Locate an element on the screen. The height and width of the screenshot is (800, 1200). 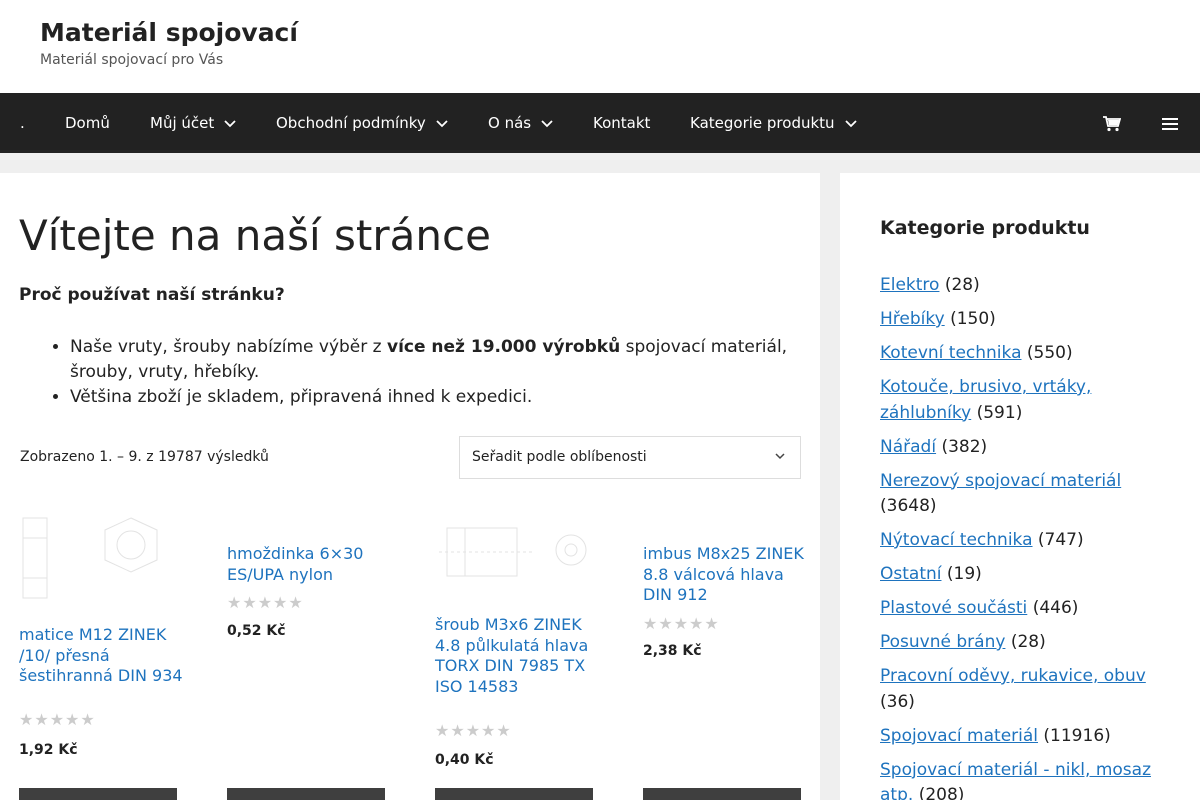
category-link: Posuvné brány is located at coordinates (942, 642).